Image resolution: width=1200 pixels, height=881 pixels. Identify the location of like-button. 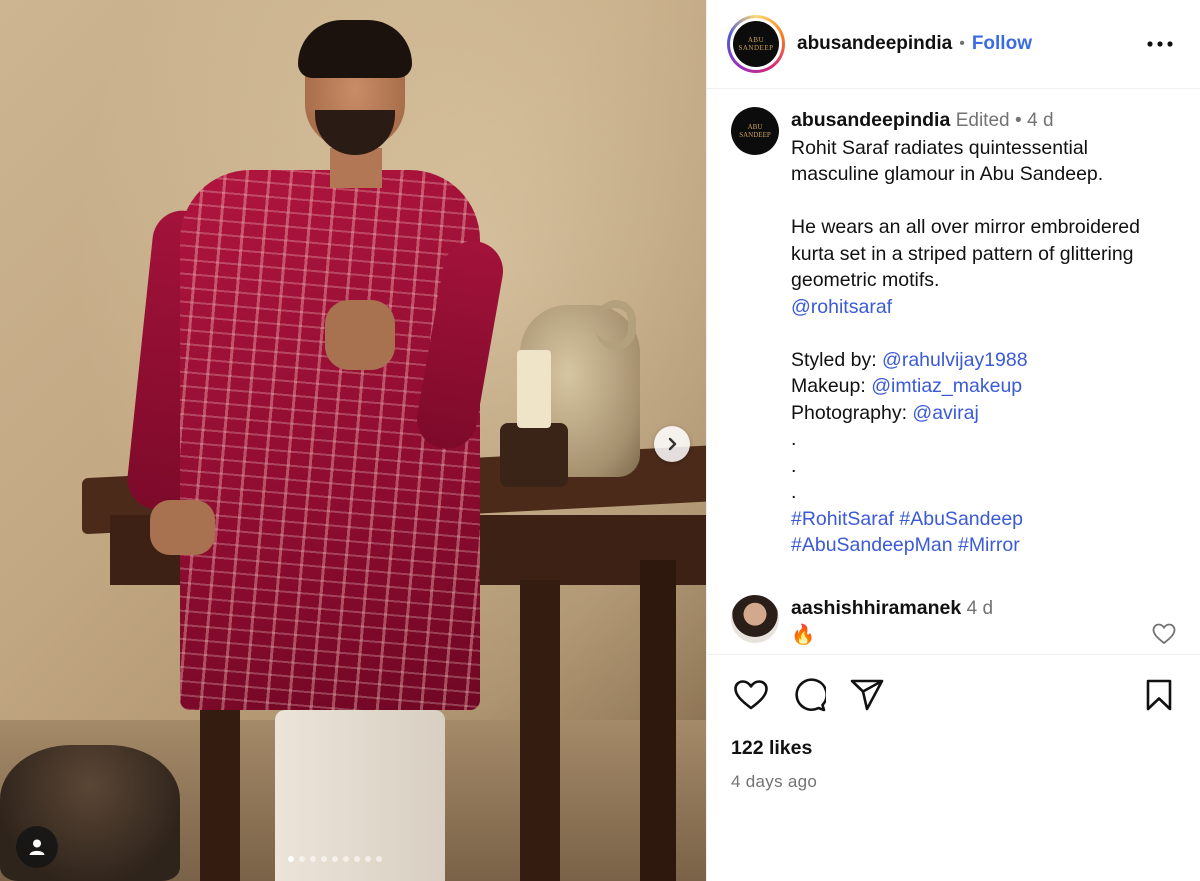
(751, 695).